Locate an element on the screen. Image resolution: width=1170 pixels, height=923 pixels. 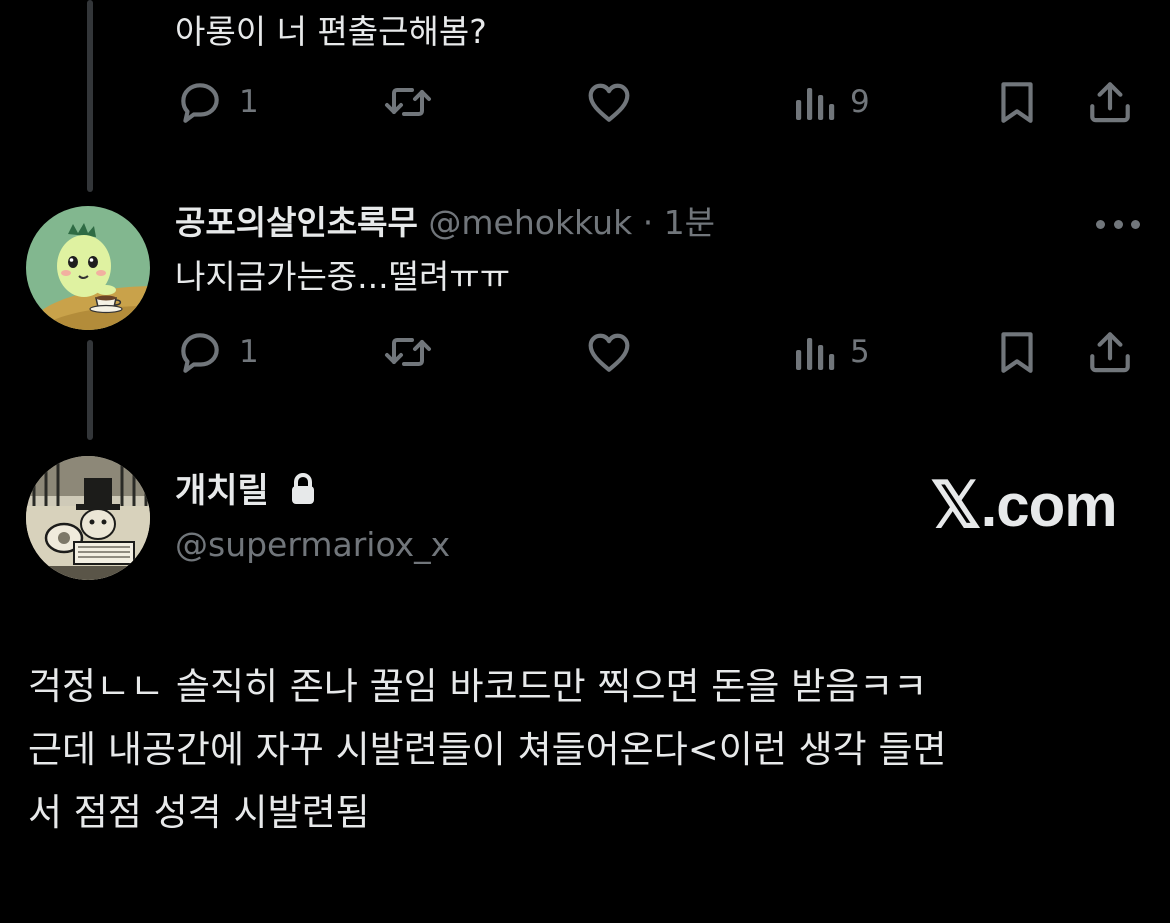
thread-line-middle is located at coordinates (90, 390).